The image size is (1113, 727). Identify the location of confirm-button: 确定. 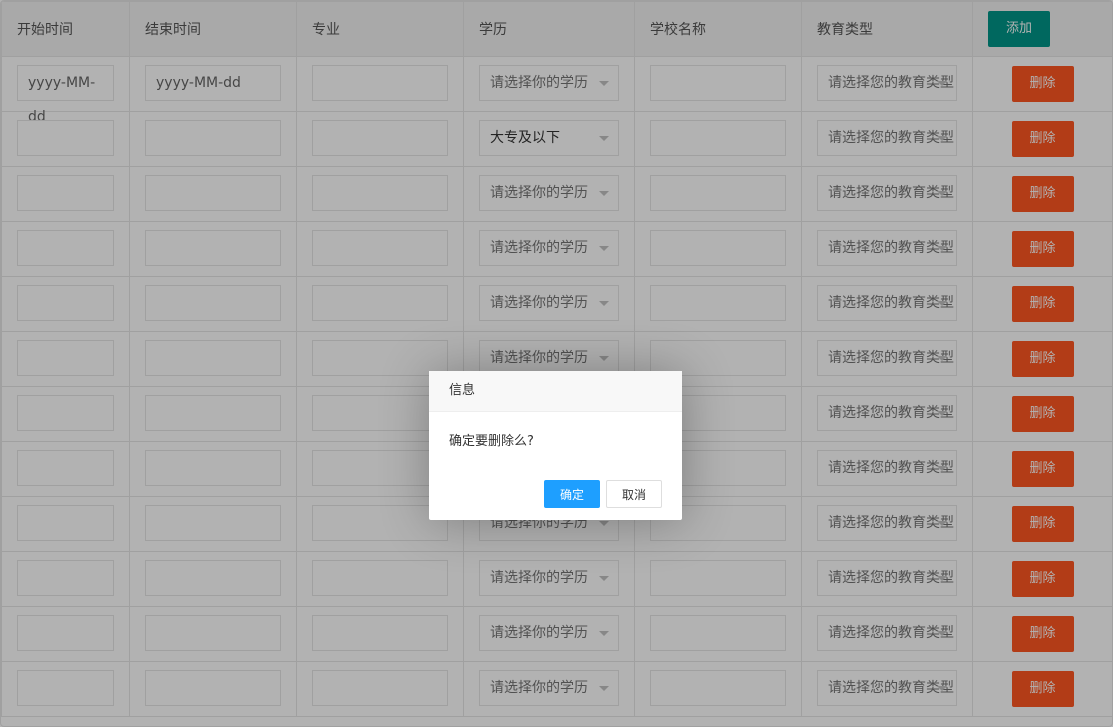
(571, 494).